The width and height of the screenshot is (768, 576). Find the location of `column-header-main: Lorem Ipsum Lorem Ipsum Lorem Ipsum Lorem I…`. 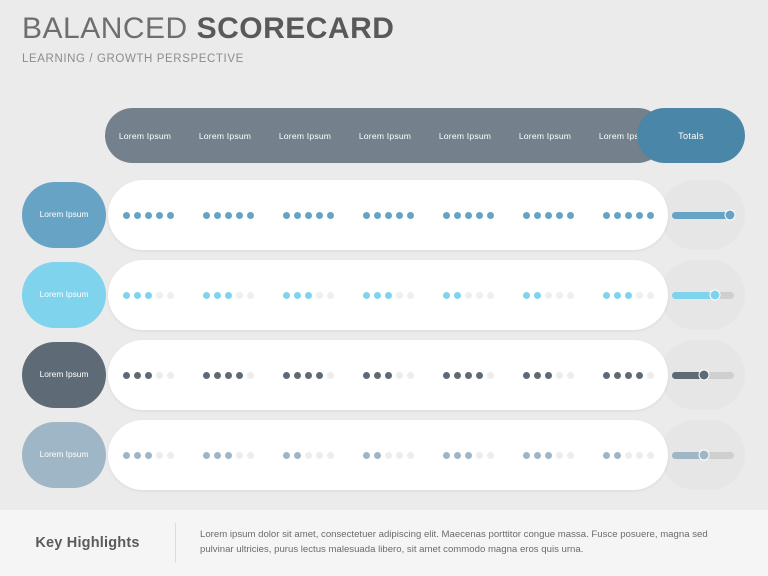

column-header-main: Lorem Ipsum Lorem Ipsum Lorem Ipsum Lorem I… is located at coordinates (385, 135).